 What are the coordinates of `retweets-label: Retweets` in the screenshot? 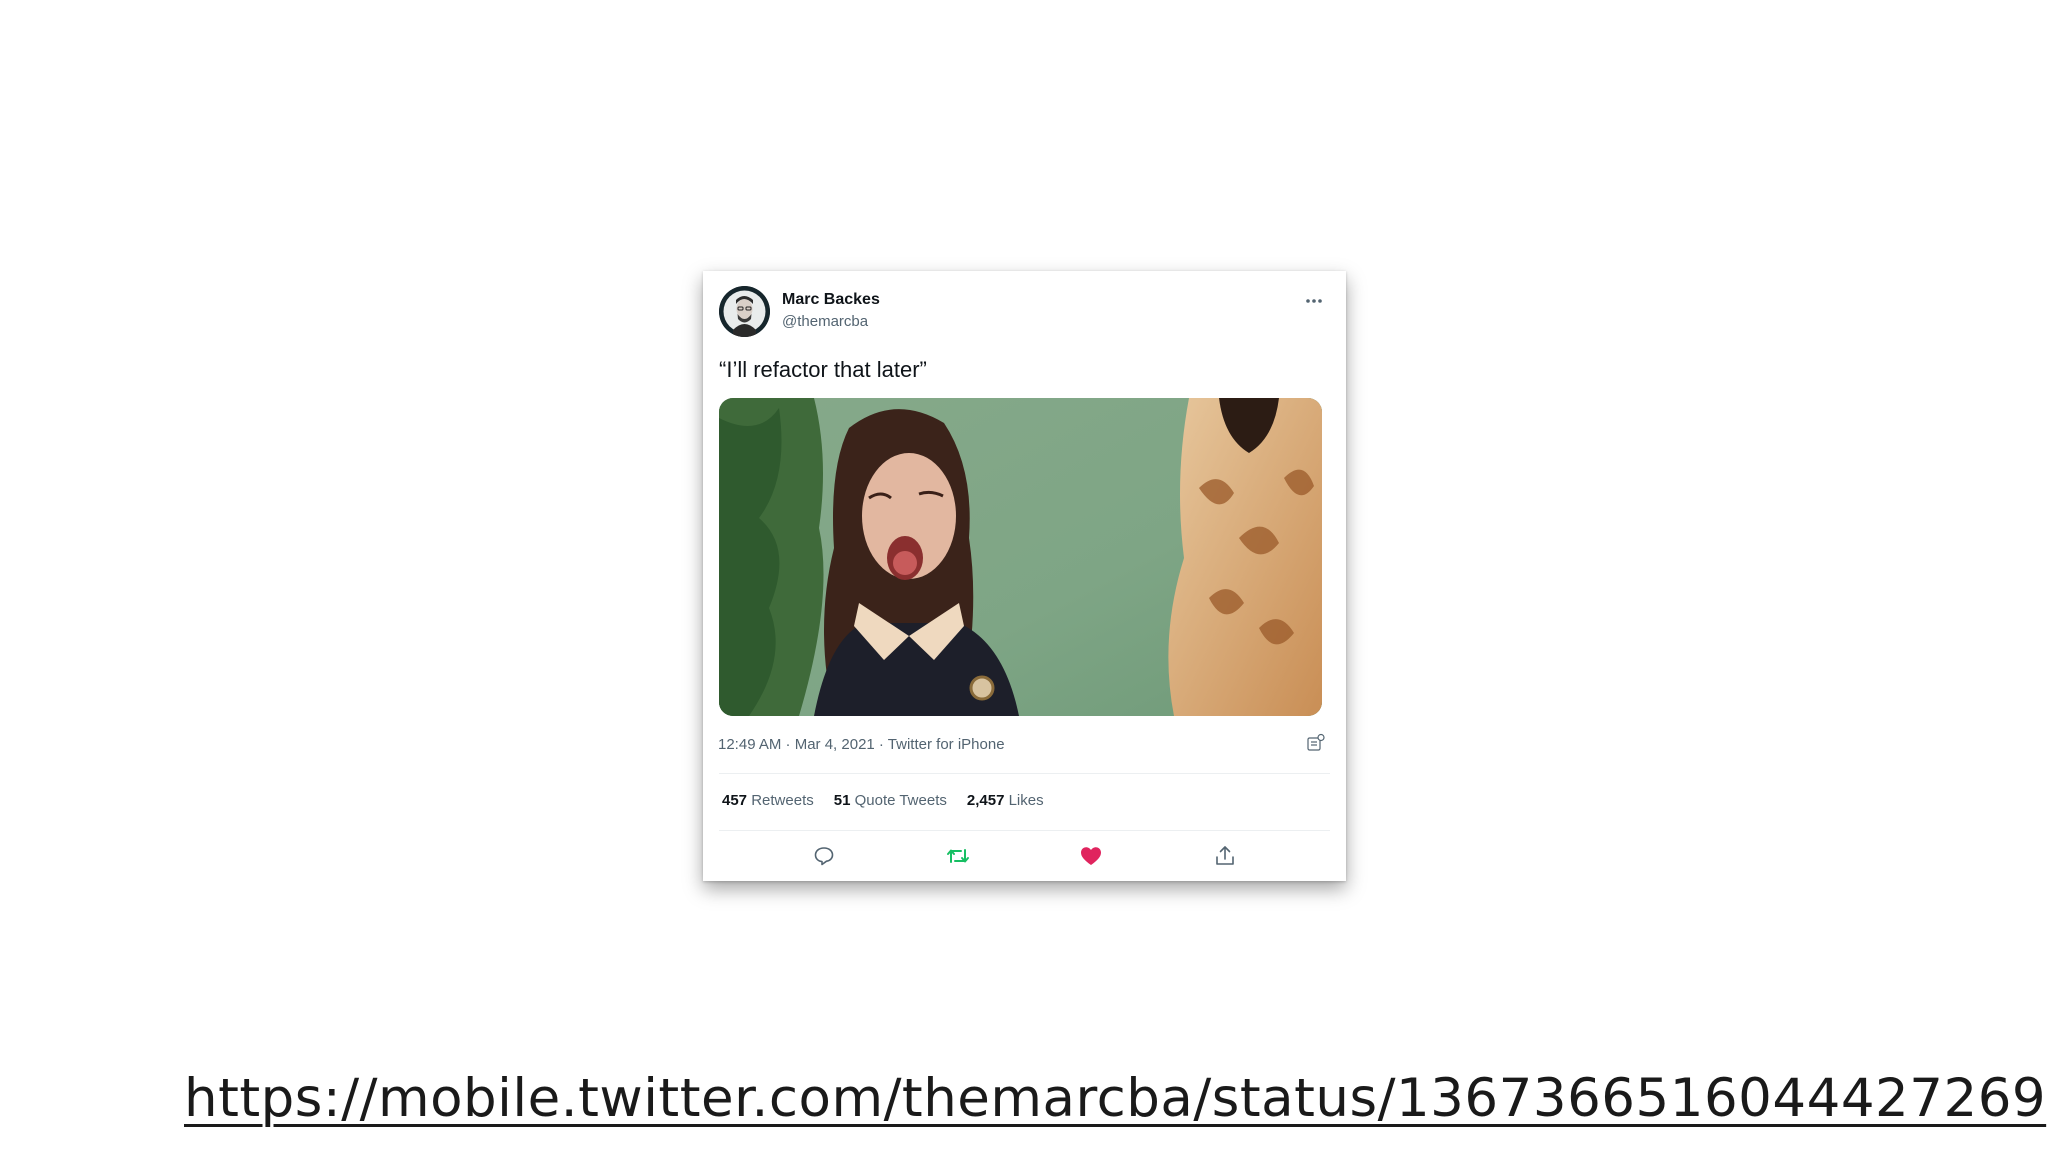 It's located at (782, 800).